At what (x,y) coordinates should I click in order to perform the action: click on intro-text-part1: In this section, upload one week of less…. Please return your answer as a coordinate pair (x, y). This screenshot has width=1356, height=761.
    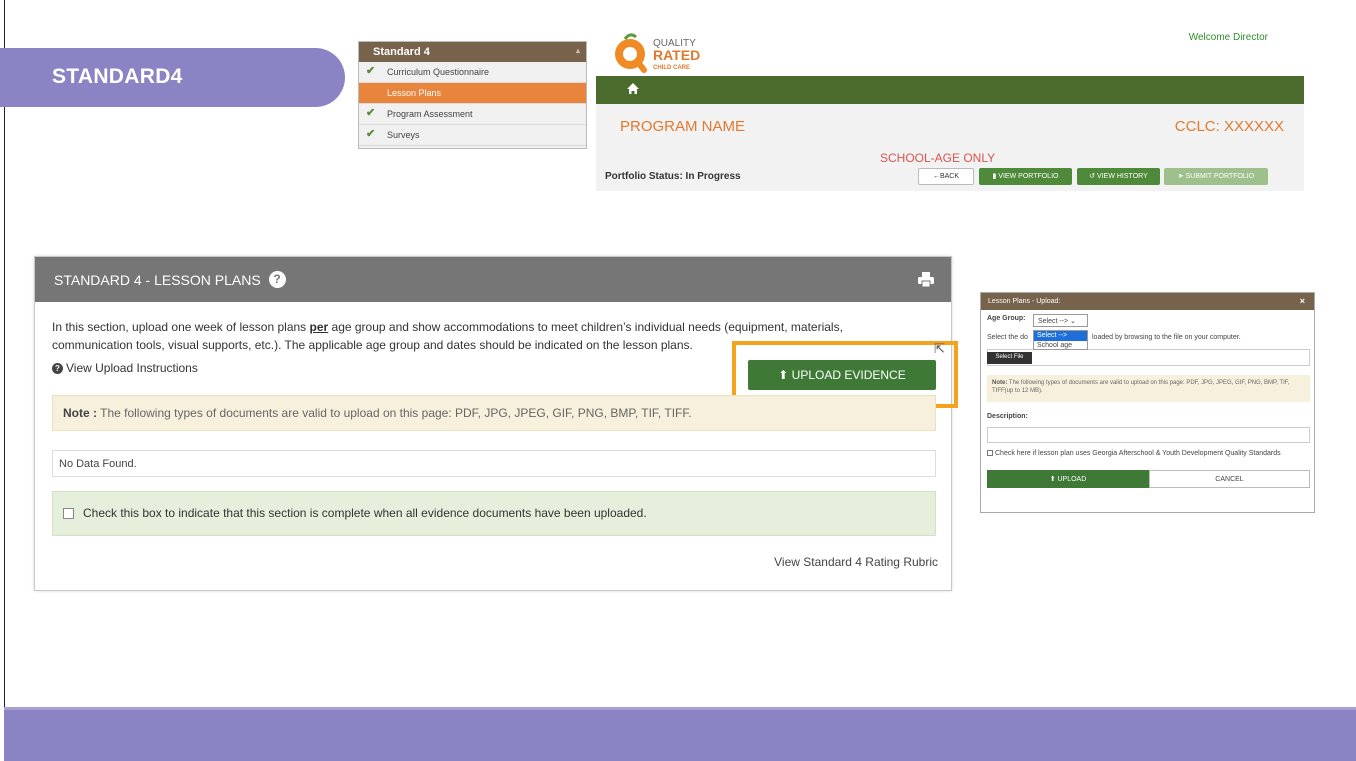
    Looking at the image, I should click on (181, 327).